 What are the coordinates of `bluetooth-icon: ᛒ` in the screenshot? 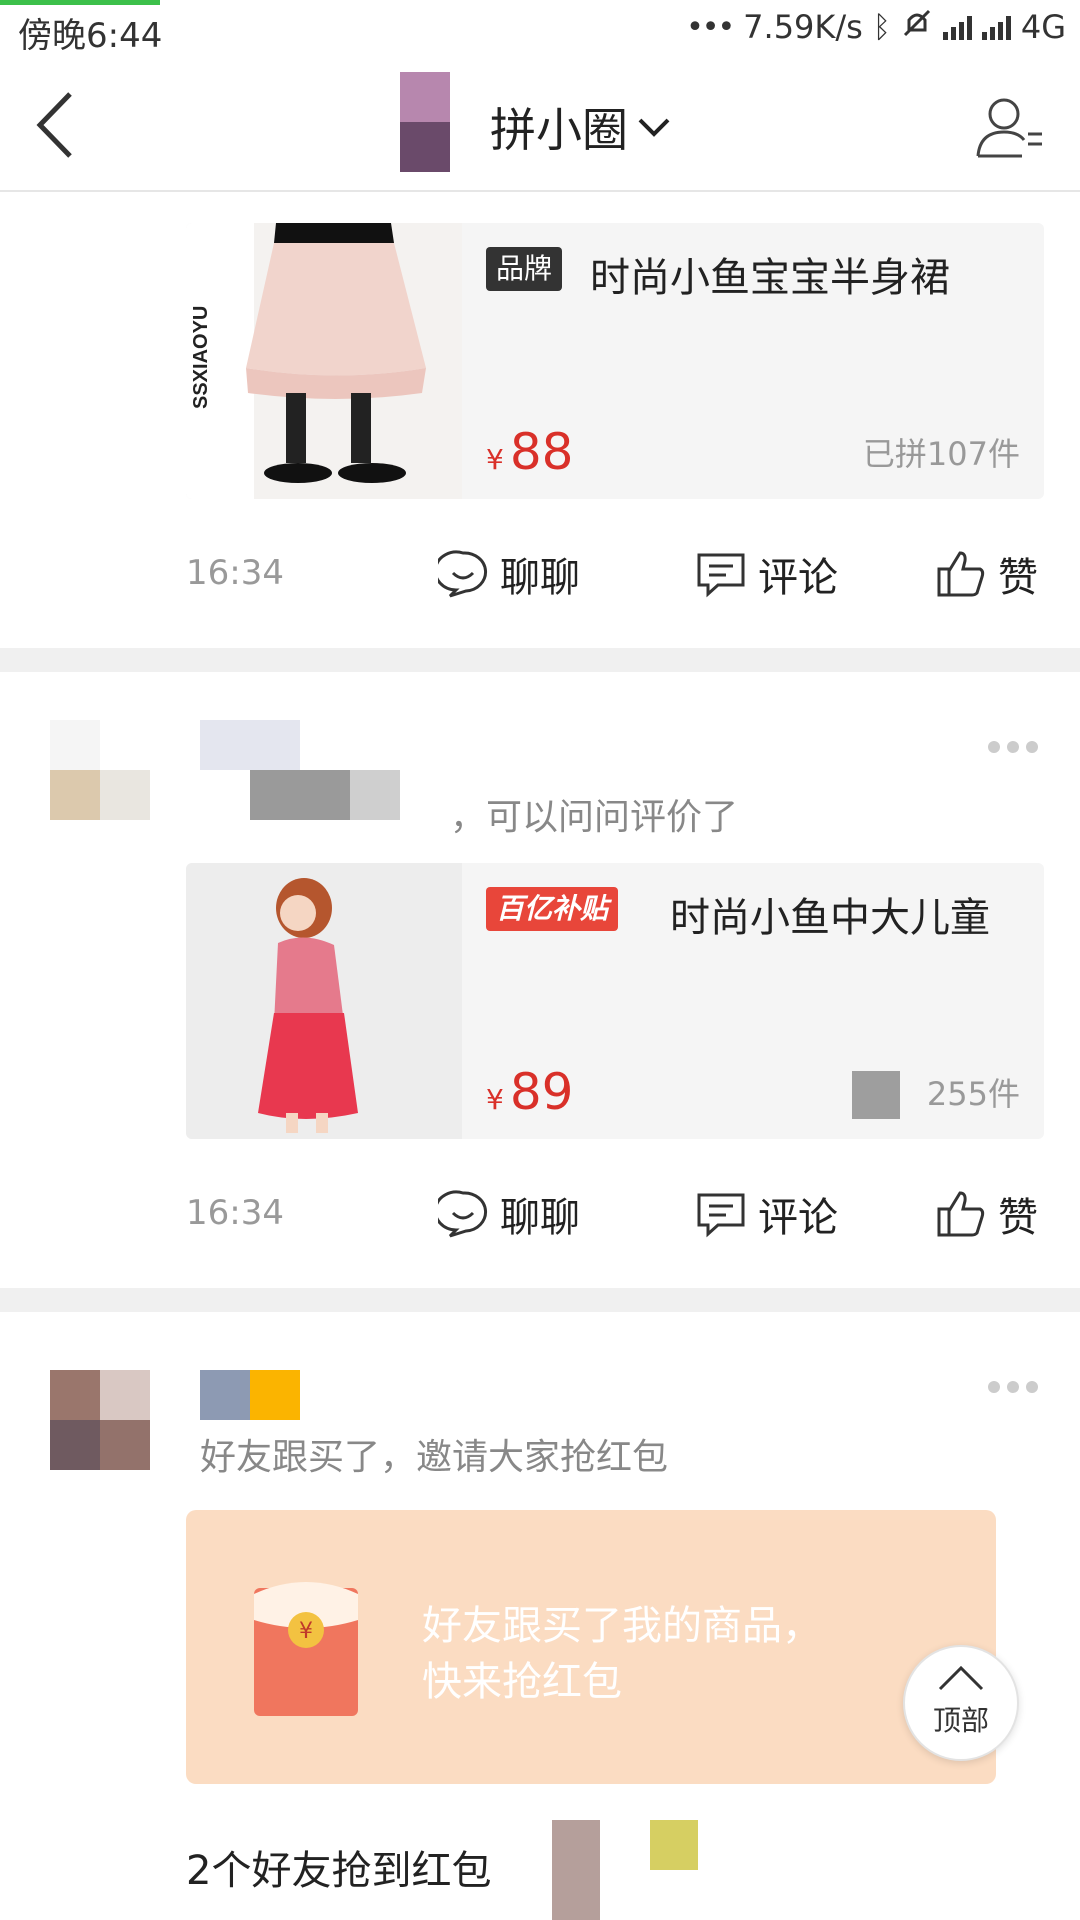 It's located at (881, 27).